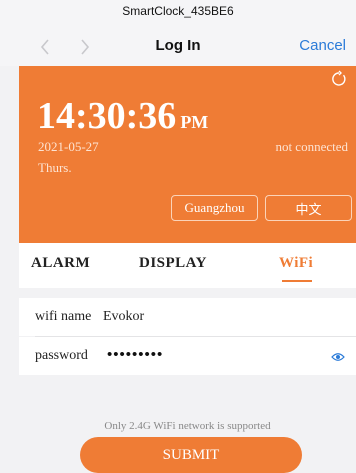 The height and width of the screenshot is (473, 356). I want to click on password-field: password •••••••••, so click(187, 356).